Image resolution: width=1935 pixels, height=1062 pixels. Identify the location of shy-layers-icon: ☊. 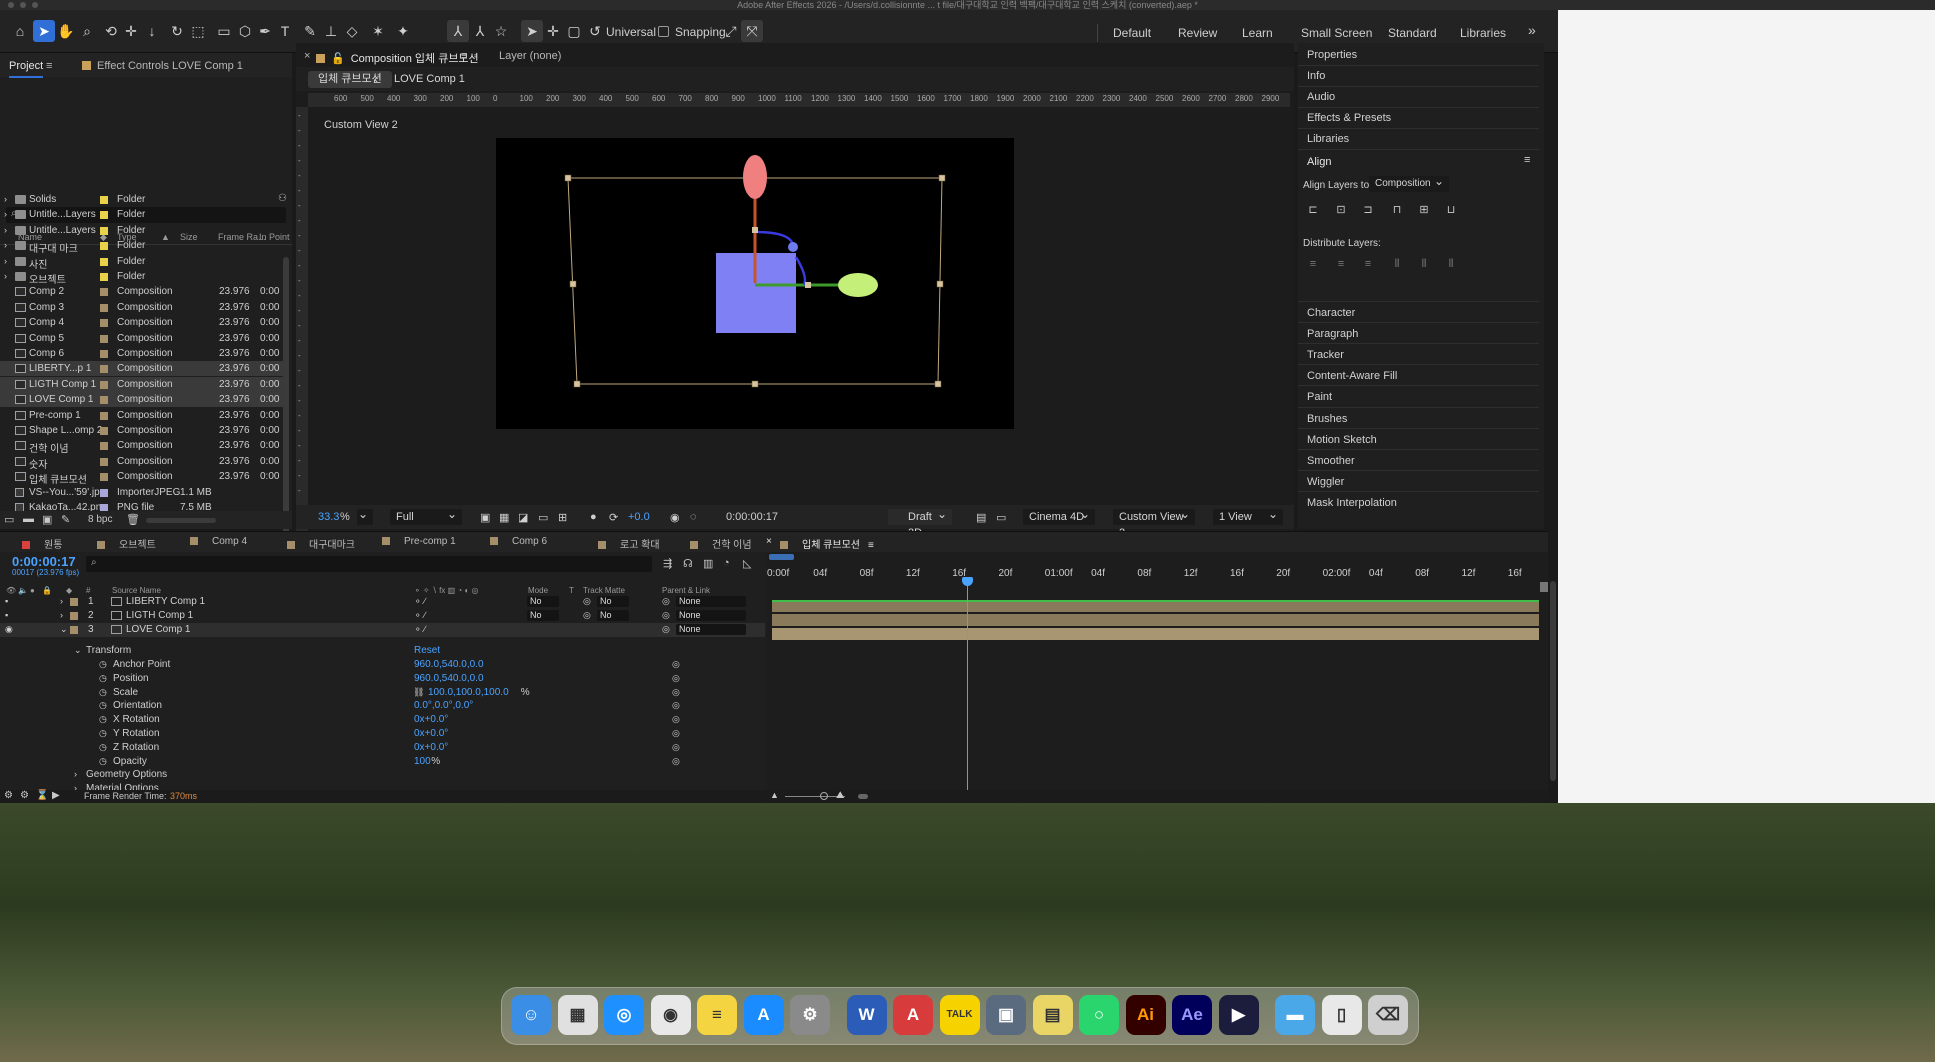
(688, 563).